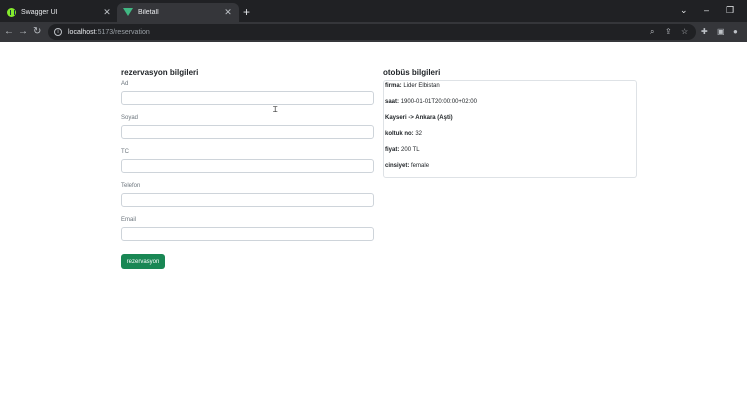  What do you see at coordinates (392, 102) in the screenshot?
I see `saat-label: saat:` at bounding box center [392, 102].